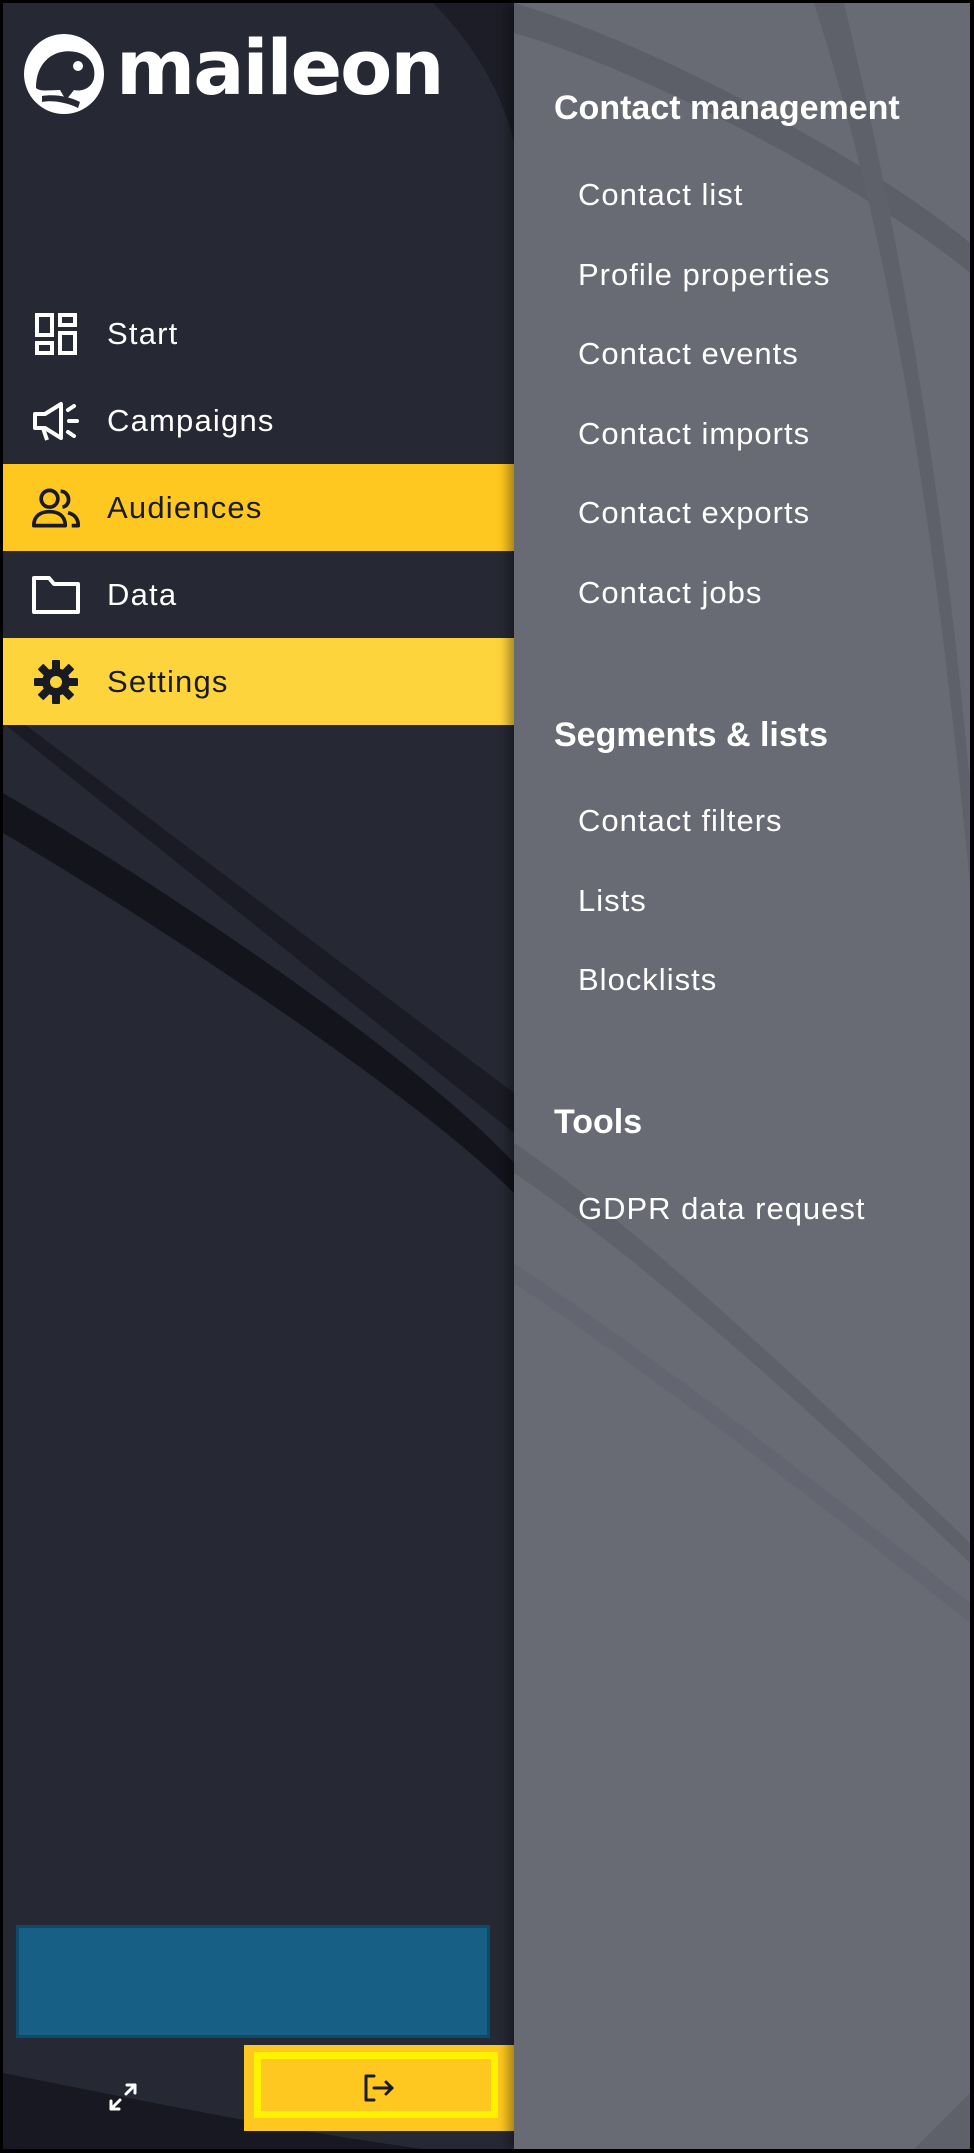 This screenshot has width=974, height=2153. What do you see at coordinates (647, 980) in the screenshot?
I see `menu-link-blocklists: Blocklists` at bounding box center [647, 980].